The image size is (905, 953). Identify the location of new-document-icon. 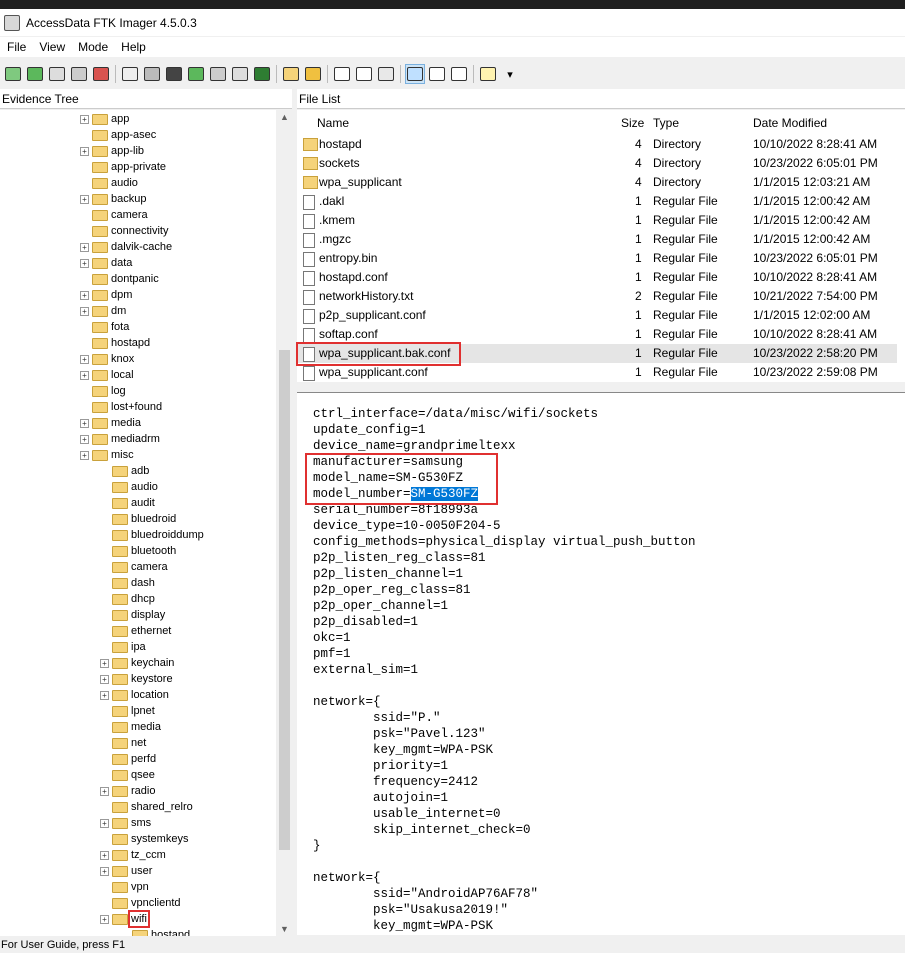
(342, 74).